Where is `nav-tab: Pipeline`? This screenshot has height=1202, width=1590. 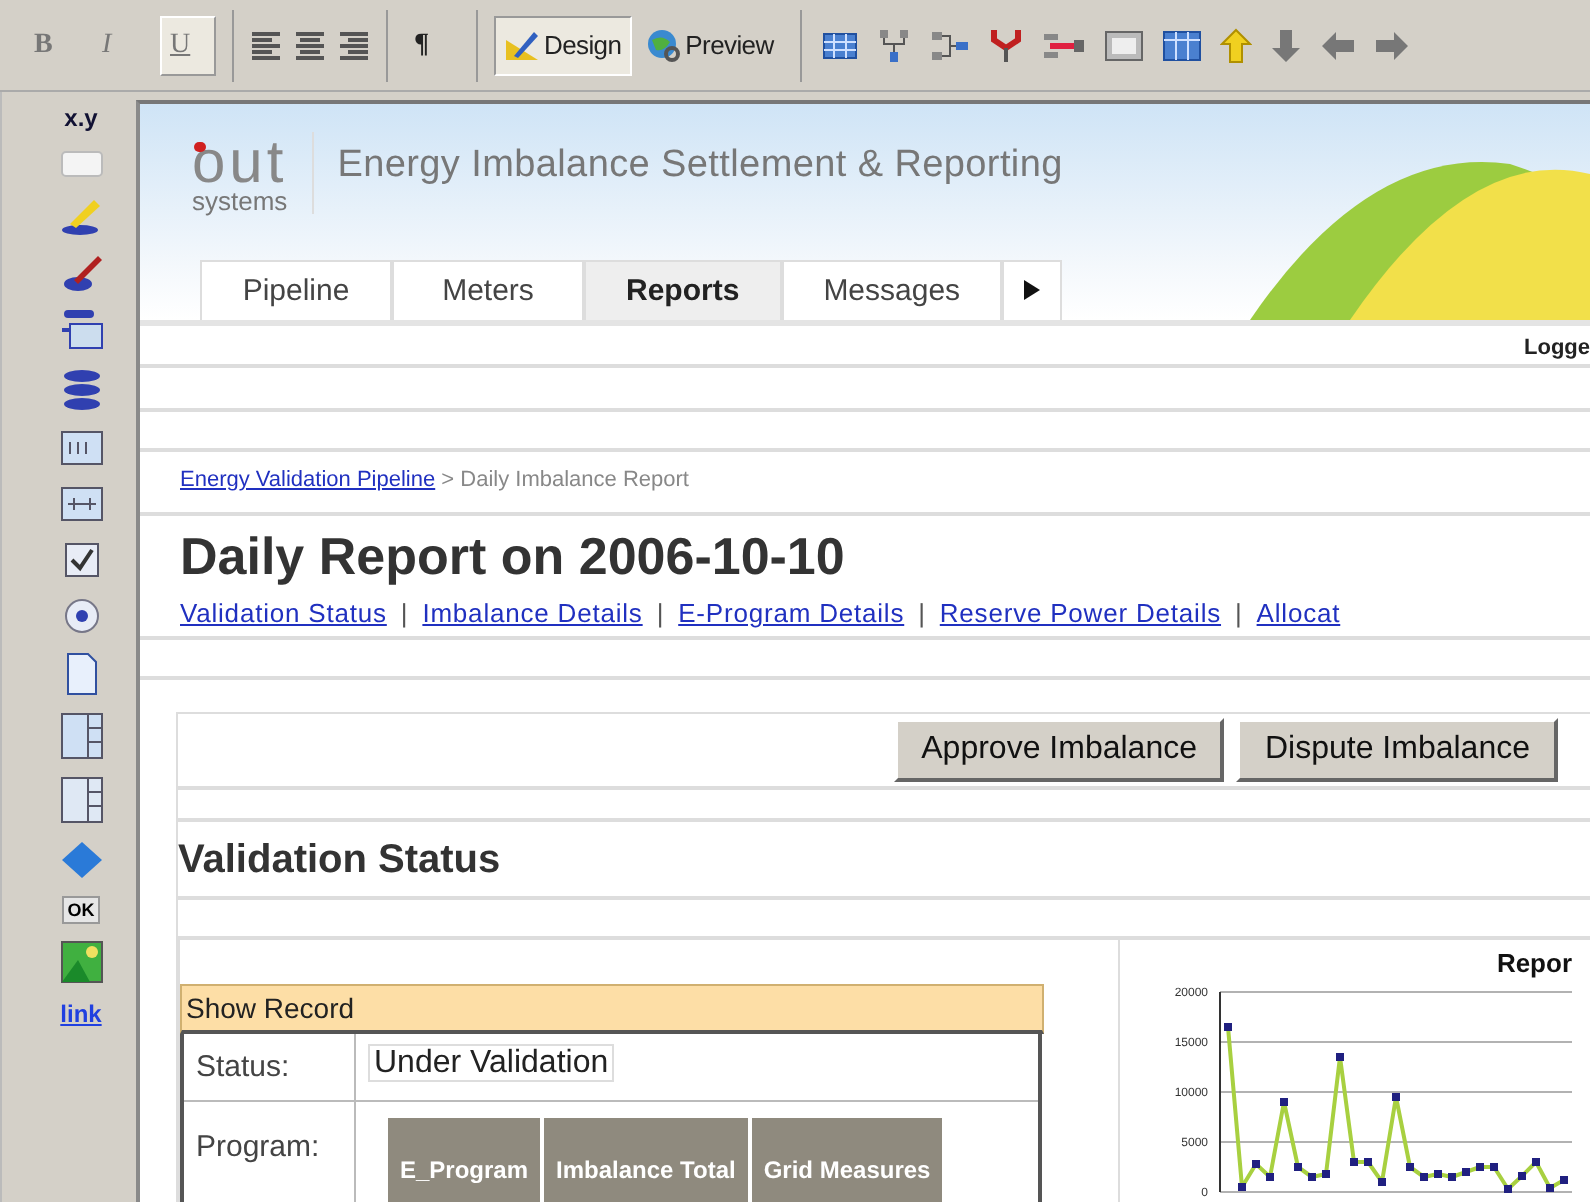 nav-tab: Pipeline is located at coordinates (296, 290).